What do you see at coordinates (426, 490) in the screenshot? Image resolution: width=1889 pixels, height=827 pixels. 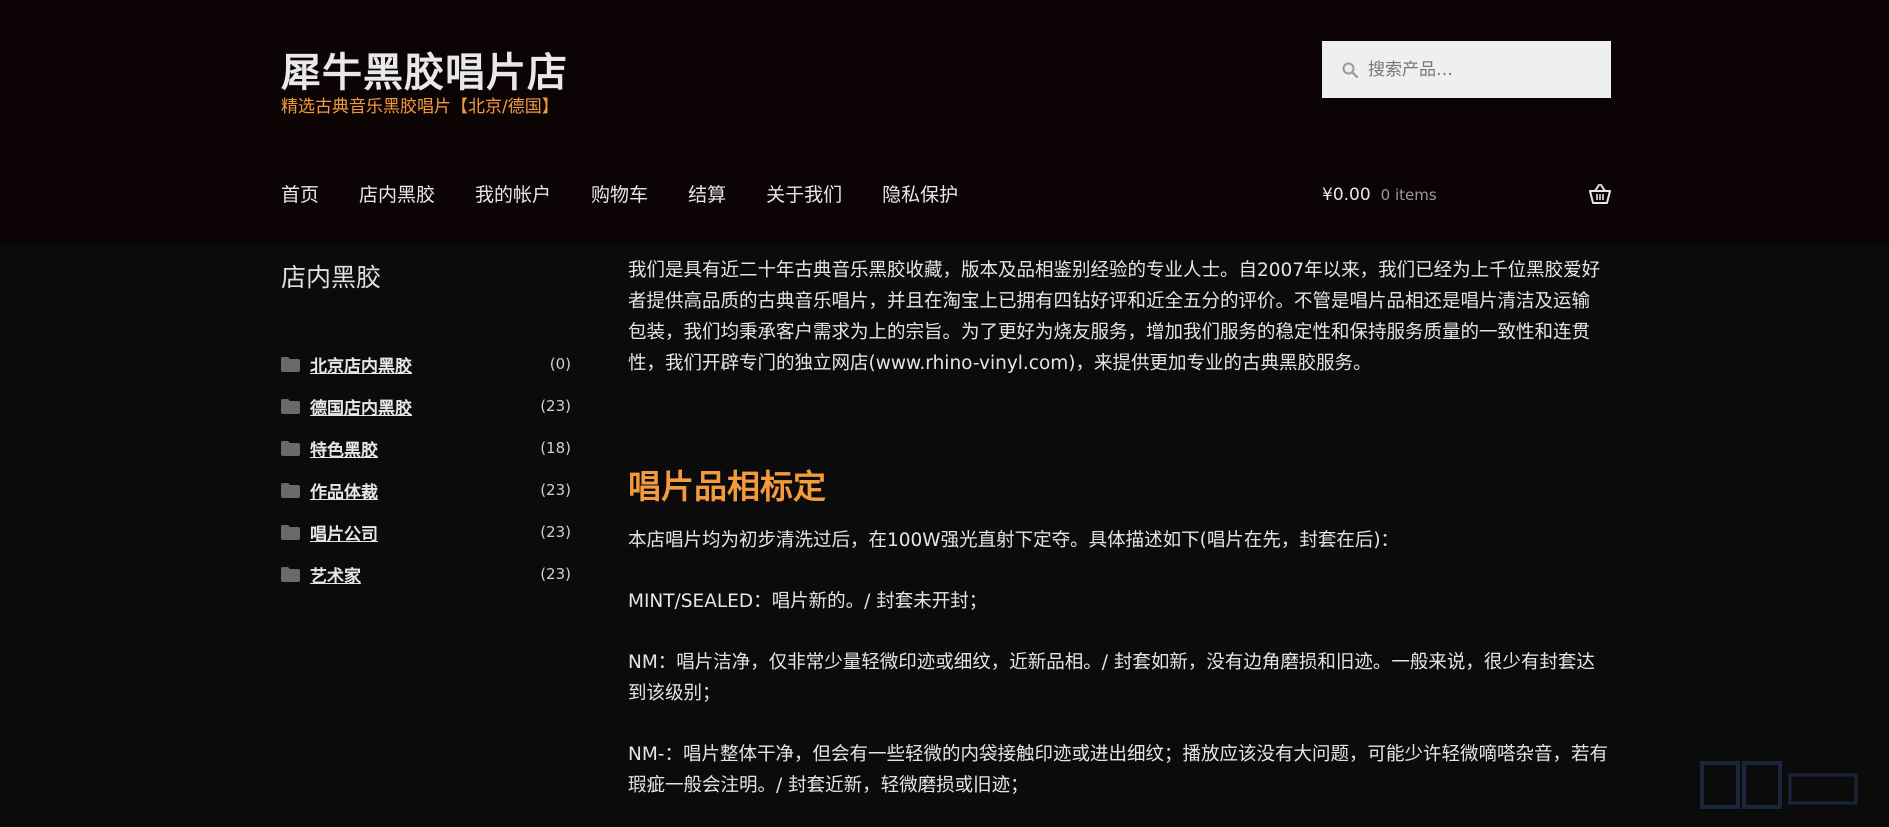 I see `category-item: 作品体裁 (23)` at bounding box center [426, 490].